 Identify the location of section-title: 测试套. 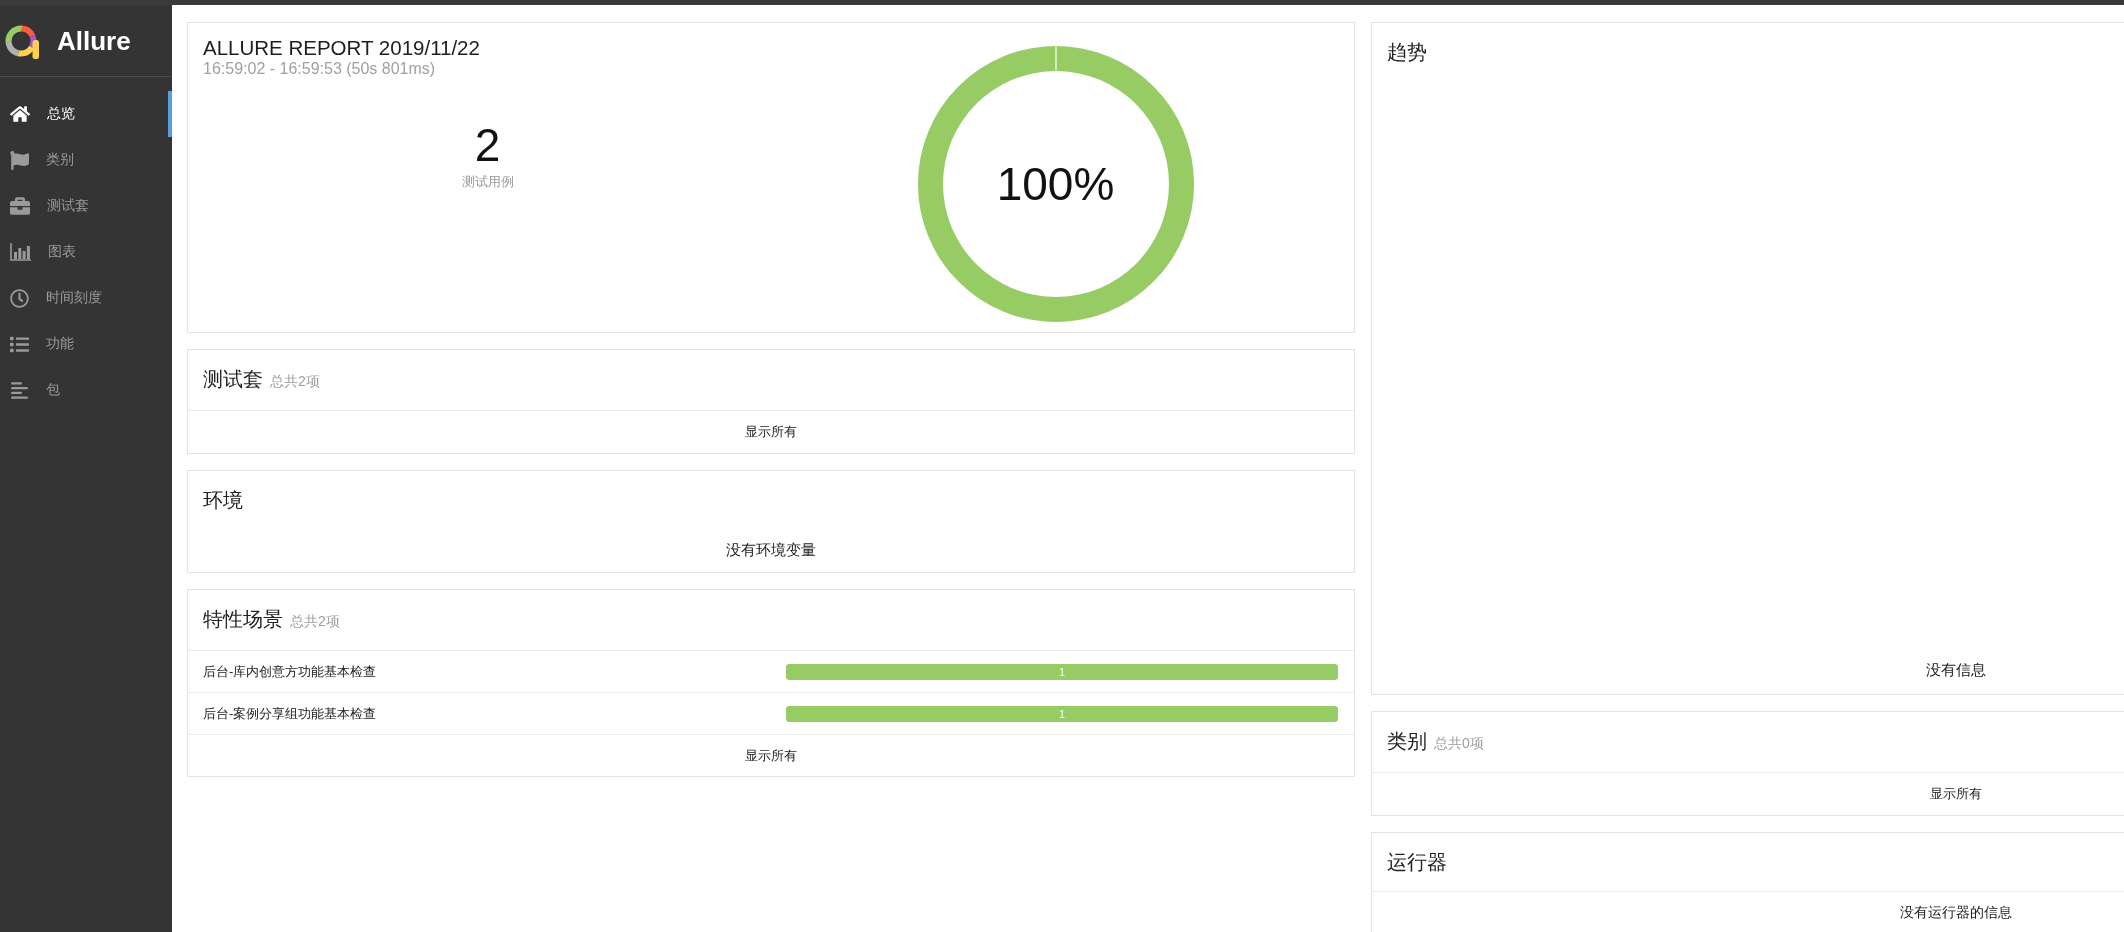
(233, 379).